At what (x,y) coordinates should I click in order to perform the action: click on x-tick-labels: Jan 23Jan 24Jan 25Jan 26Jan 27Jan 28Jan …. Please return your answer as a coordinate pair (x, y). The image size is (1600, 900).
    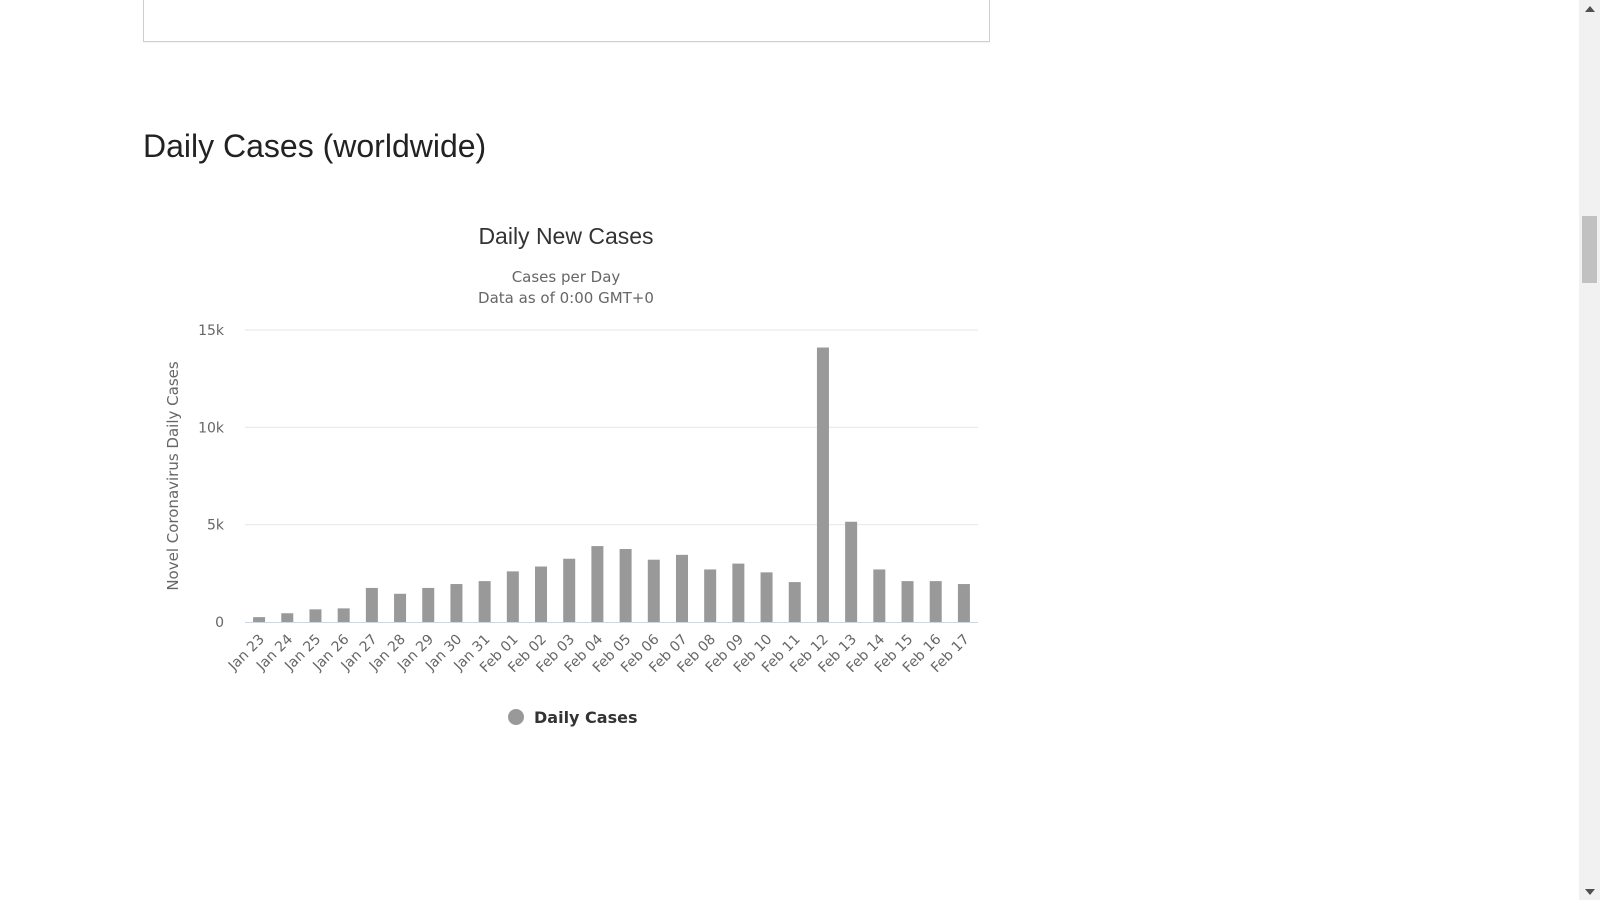
    Looking at the image, I should click on (599, 653).